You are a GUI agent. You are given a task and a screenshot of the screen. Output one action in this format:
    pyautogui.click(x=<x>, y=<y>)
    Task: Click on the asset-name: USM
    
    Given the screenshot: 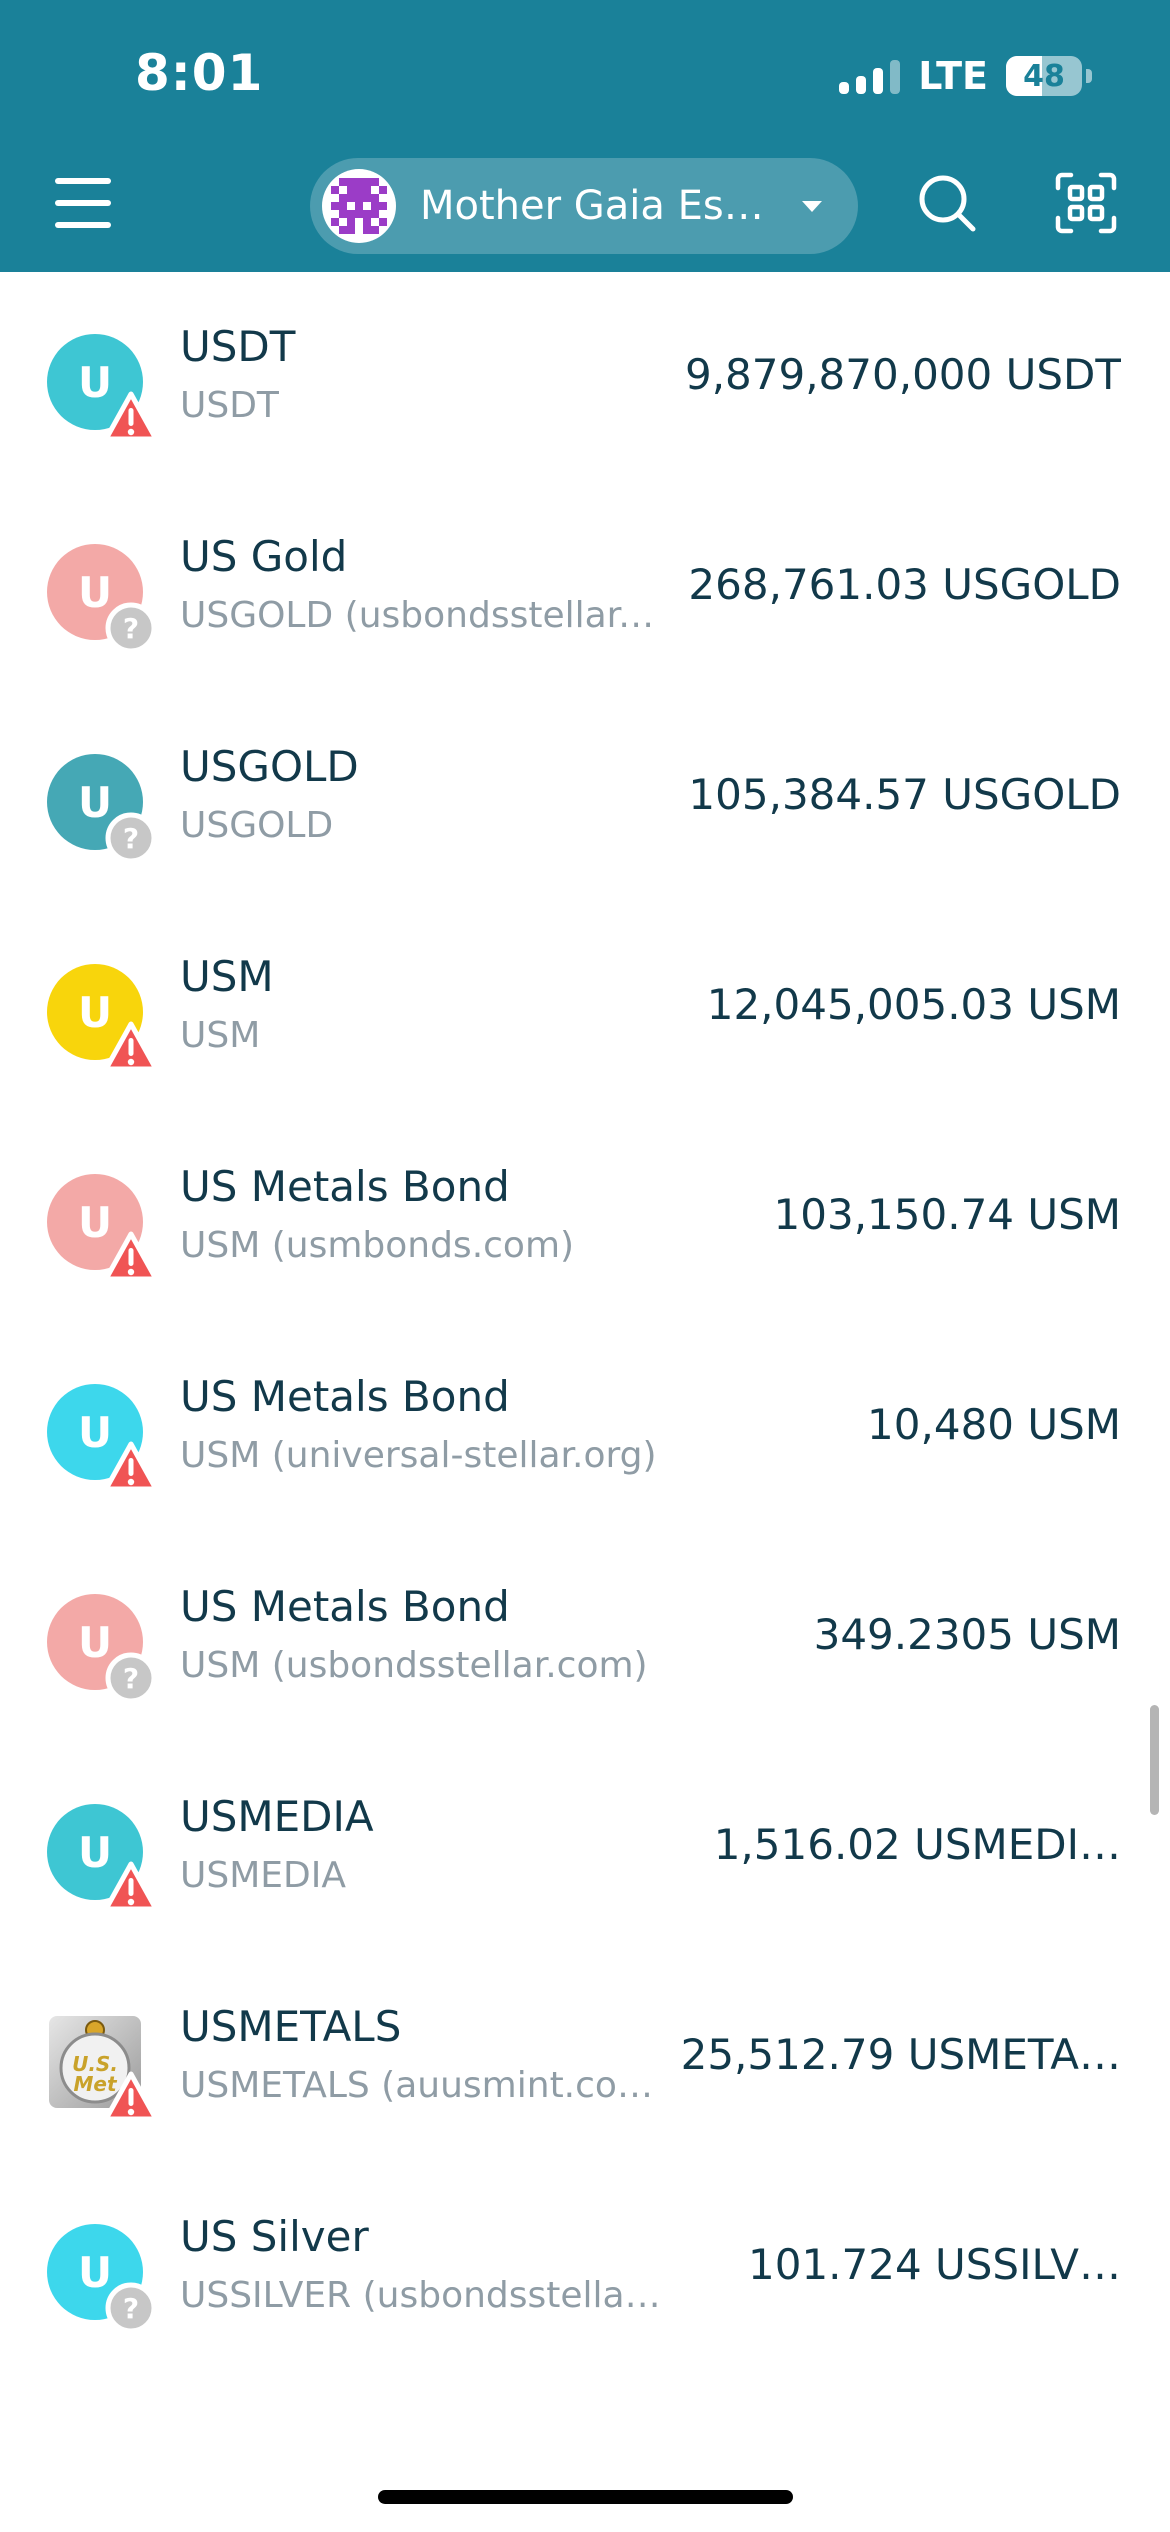 What is the action you would take?
    pyautogui.click(x=227, y=976)
    